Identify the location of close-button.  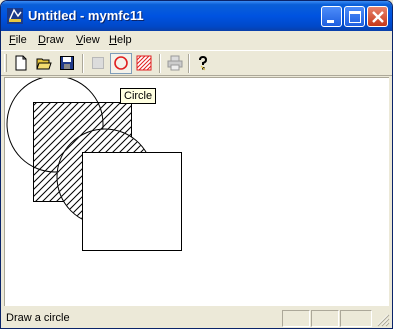
(377, 16).